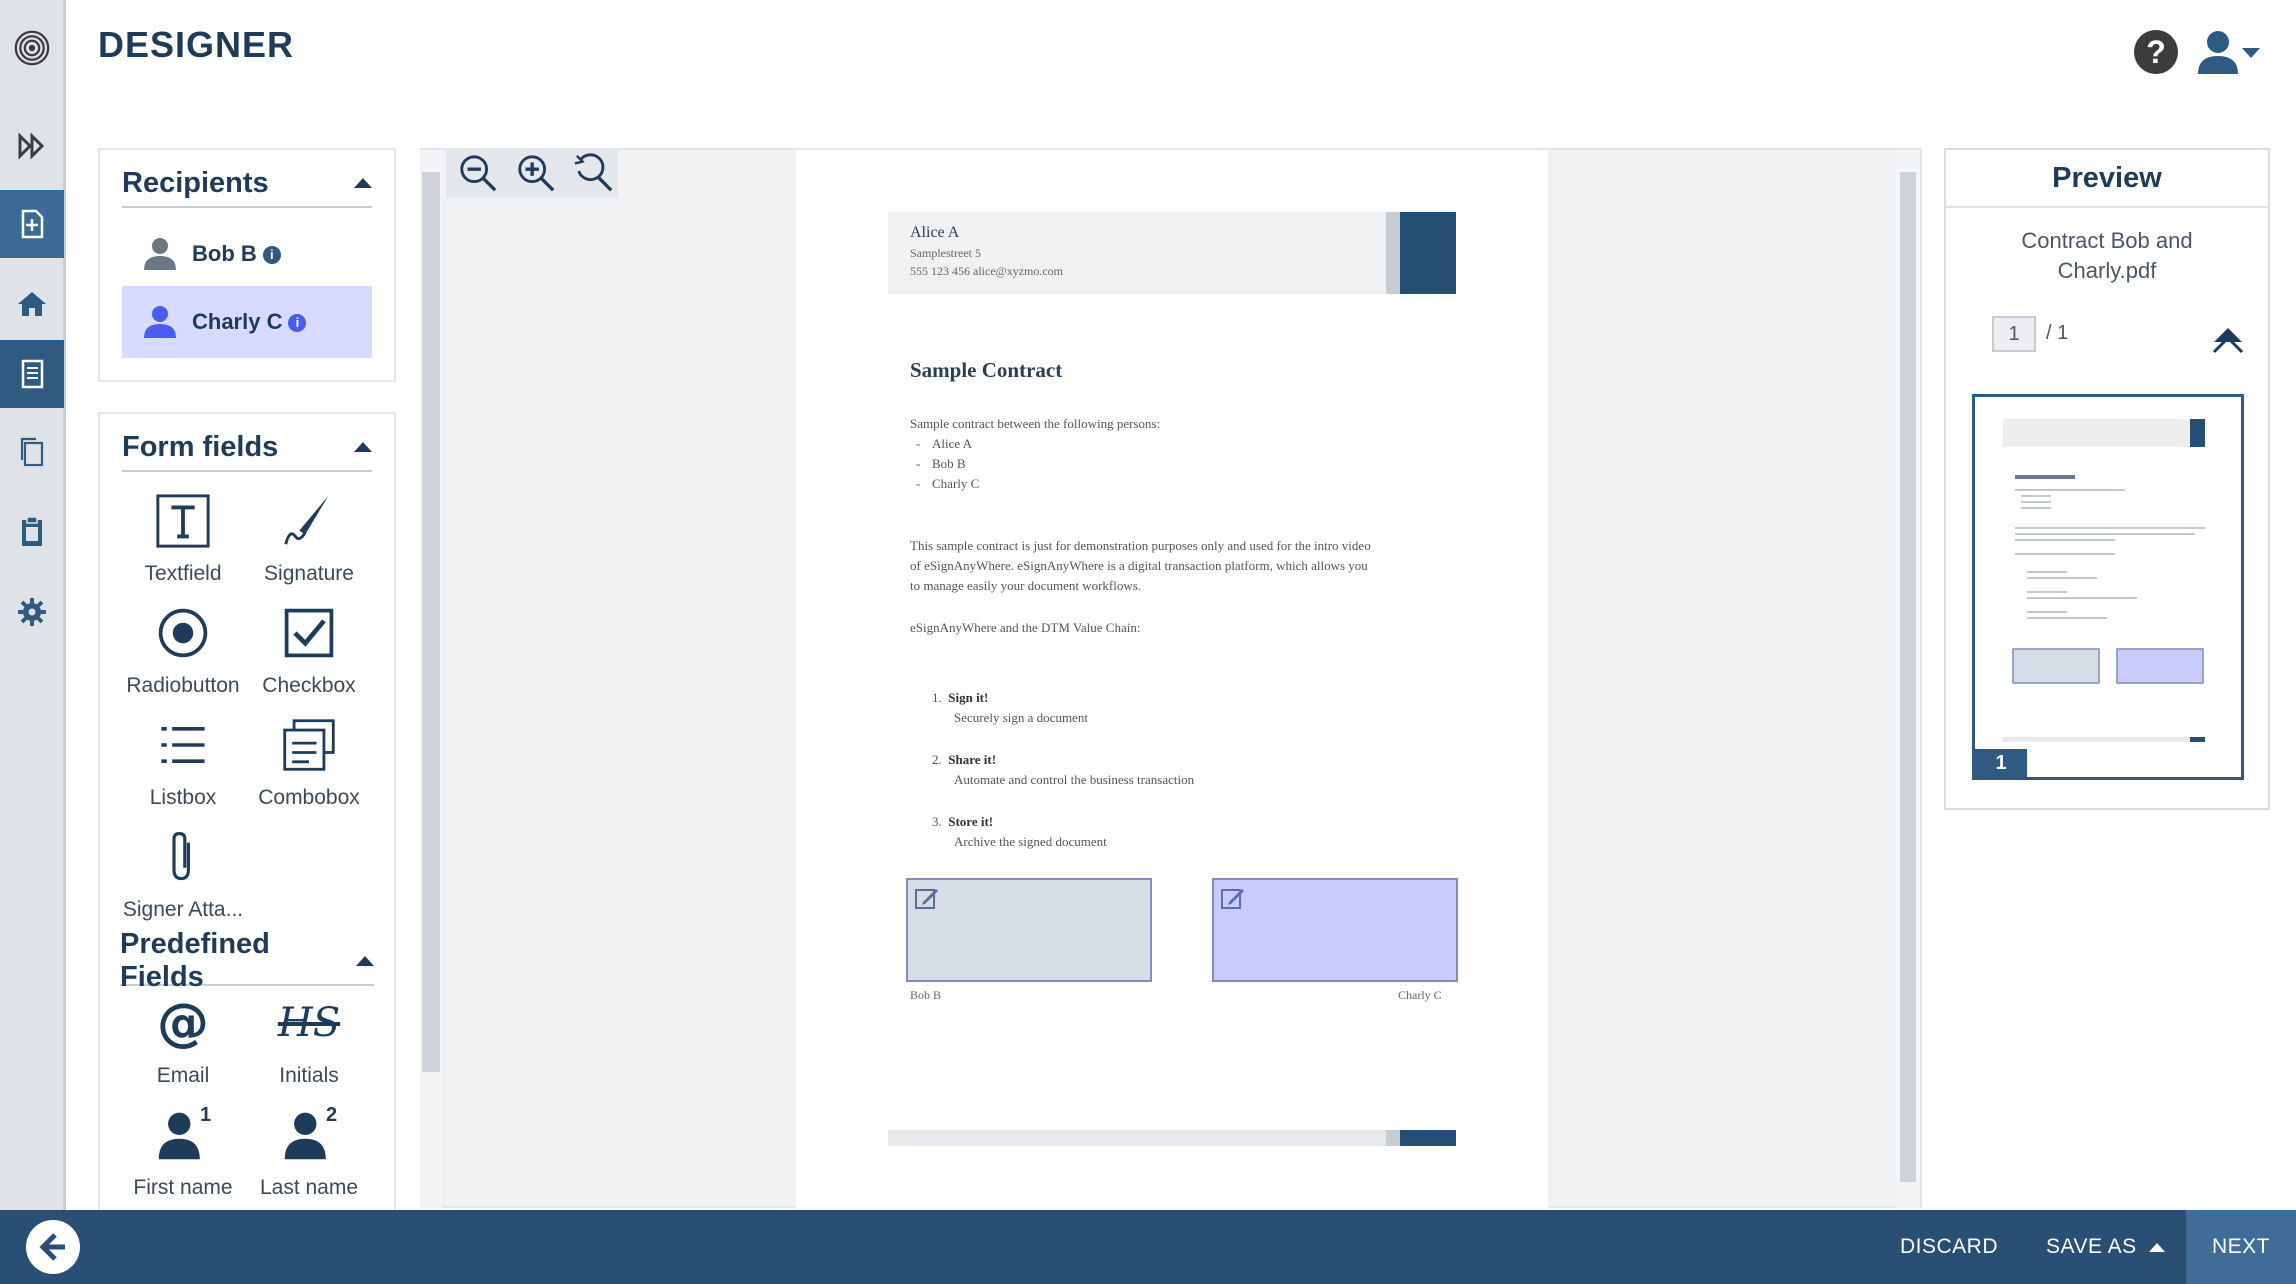  What do you see at coordinates (937, 759) in the screenshot?
I see `step-number: 2.` at bounding box center [937, 759].